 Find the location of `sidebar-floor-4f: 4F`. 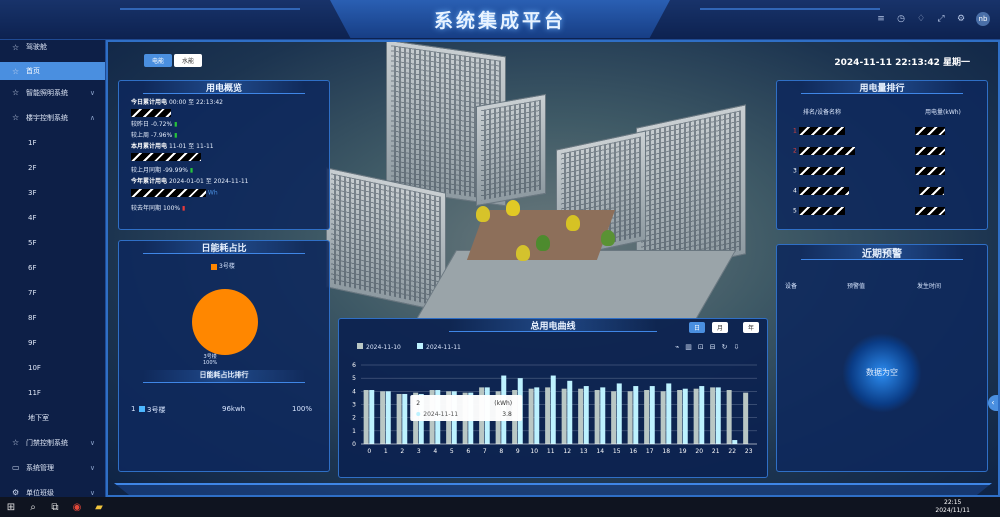

sidebar-floor-4f: 4F is located at coordinates (52, 217).